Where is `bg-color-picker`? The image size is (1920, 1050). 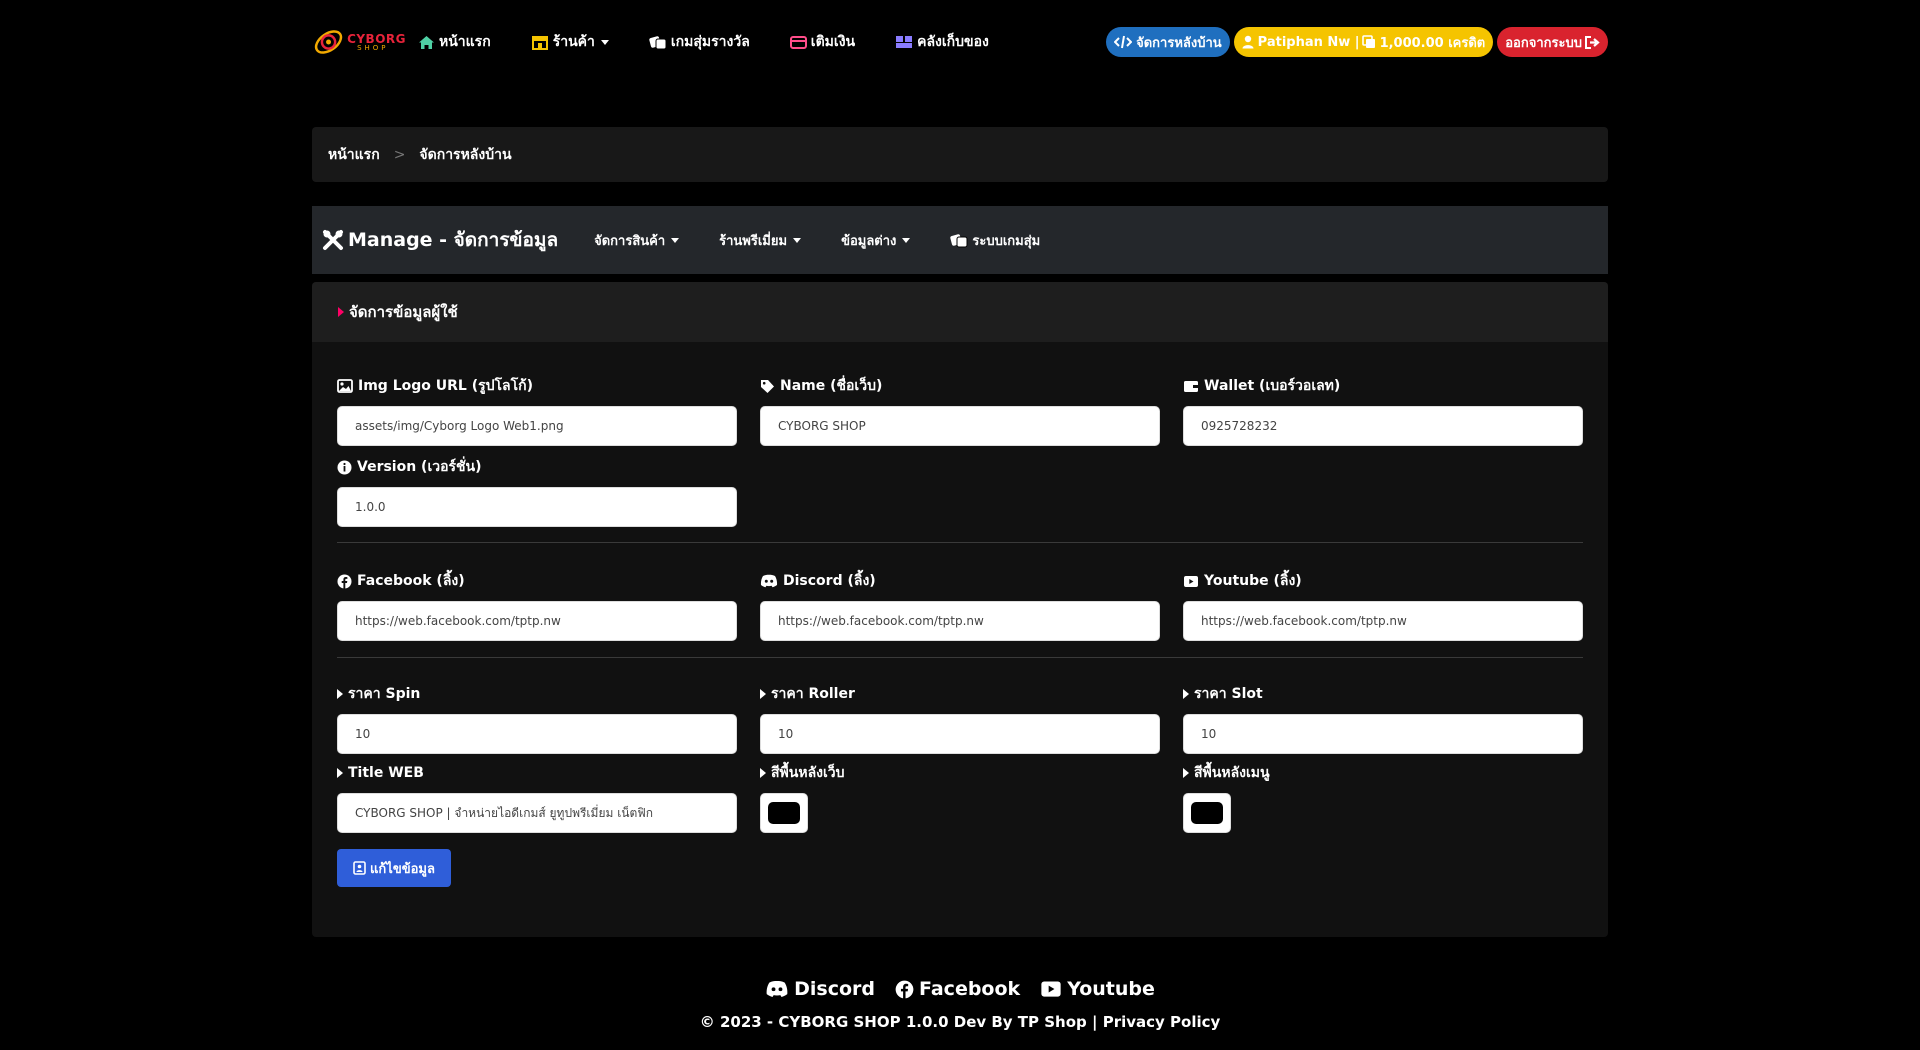 bg-color-picker is located at coordinates (784, 813).